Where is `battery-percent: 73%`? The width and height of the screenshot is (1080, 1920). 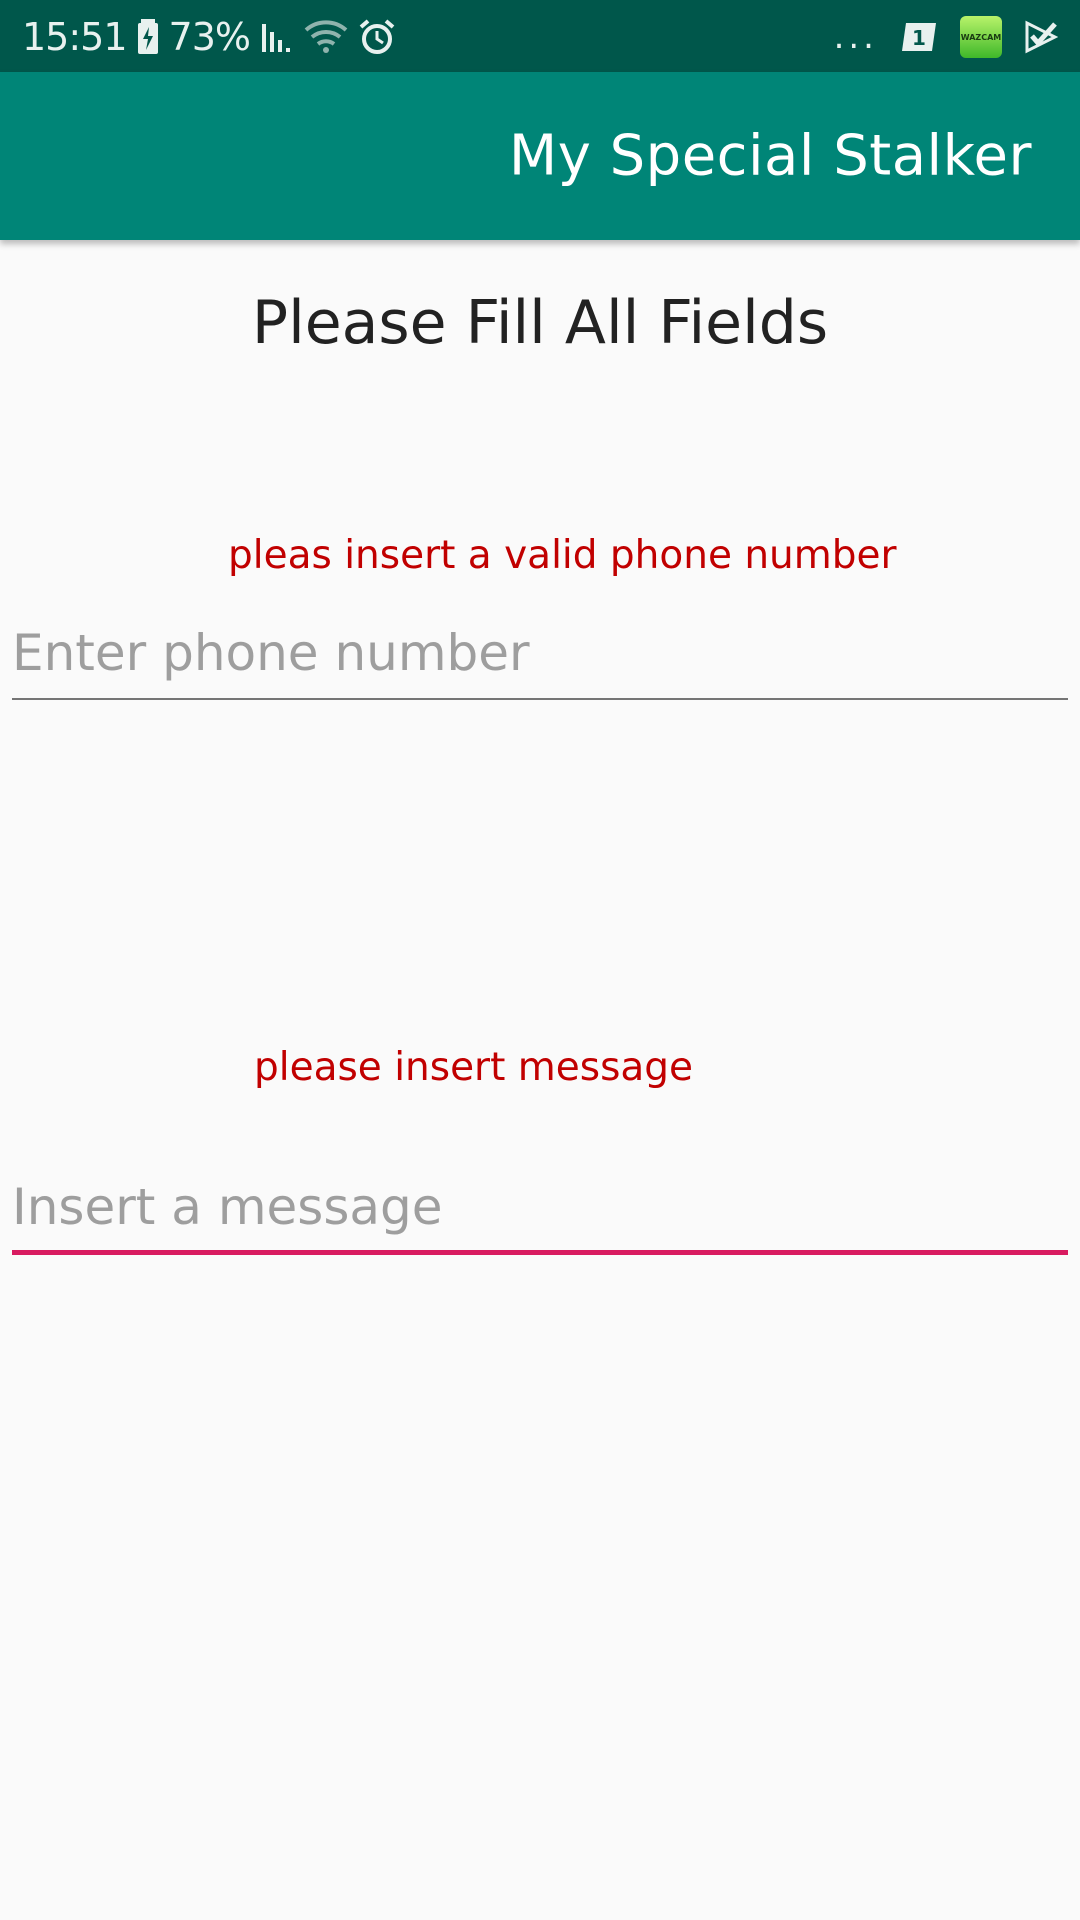 battery-percent: 73% is located at coordinates (209, 37).